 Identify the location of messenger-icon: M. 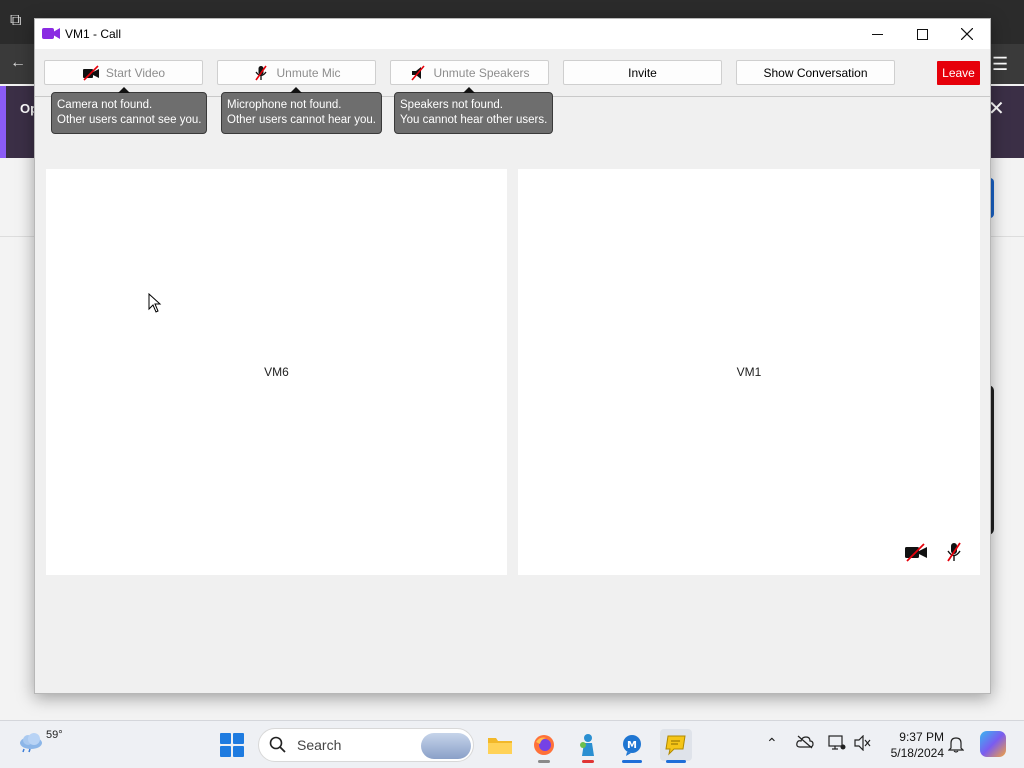
(632, 746).